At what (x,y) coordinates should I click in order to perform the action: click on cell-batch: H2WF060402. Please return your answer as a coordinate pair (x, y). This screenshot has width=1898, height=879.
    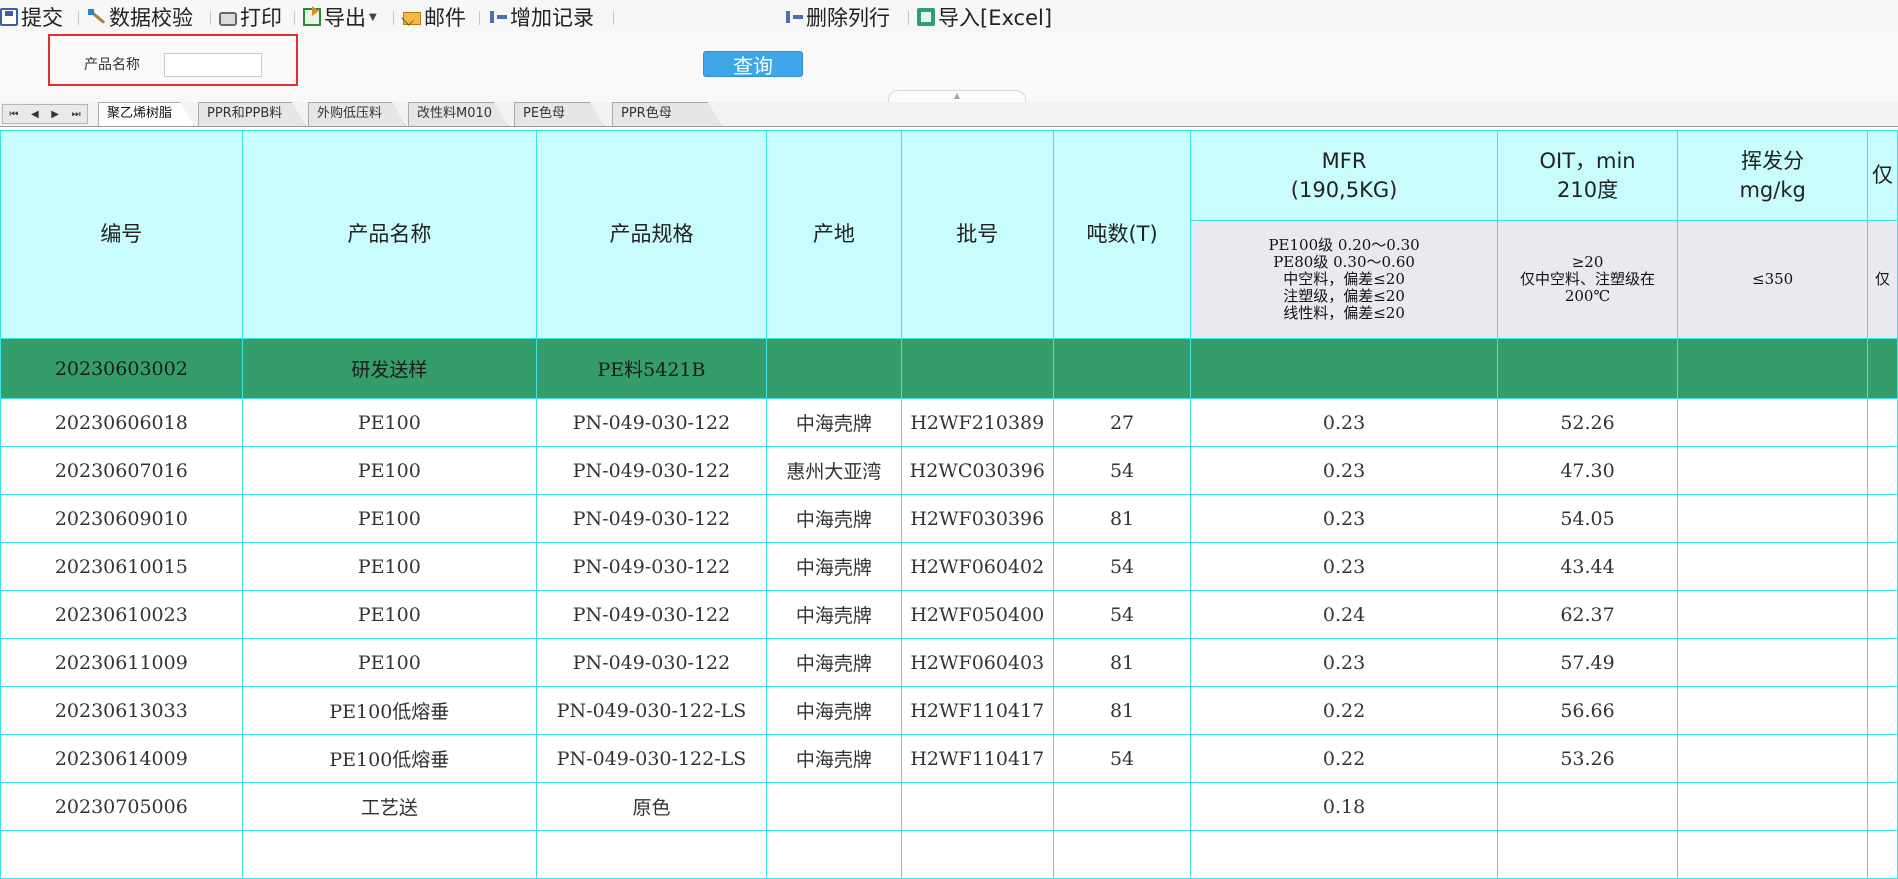
    Looking at the image, I should click on (977, 566).